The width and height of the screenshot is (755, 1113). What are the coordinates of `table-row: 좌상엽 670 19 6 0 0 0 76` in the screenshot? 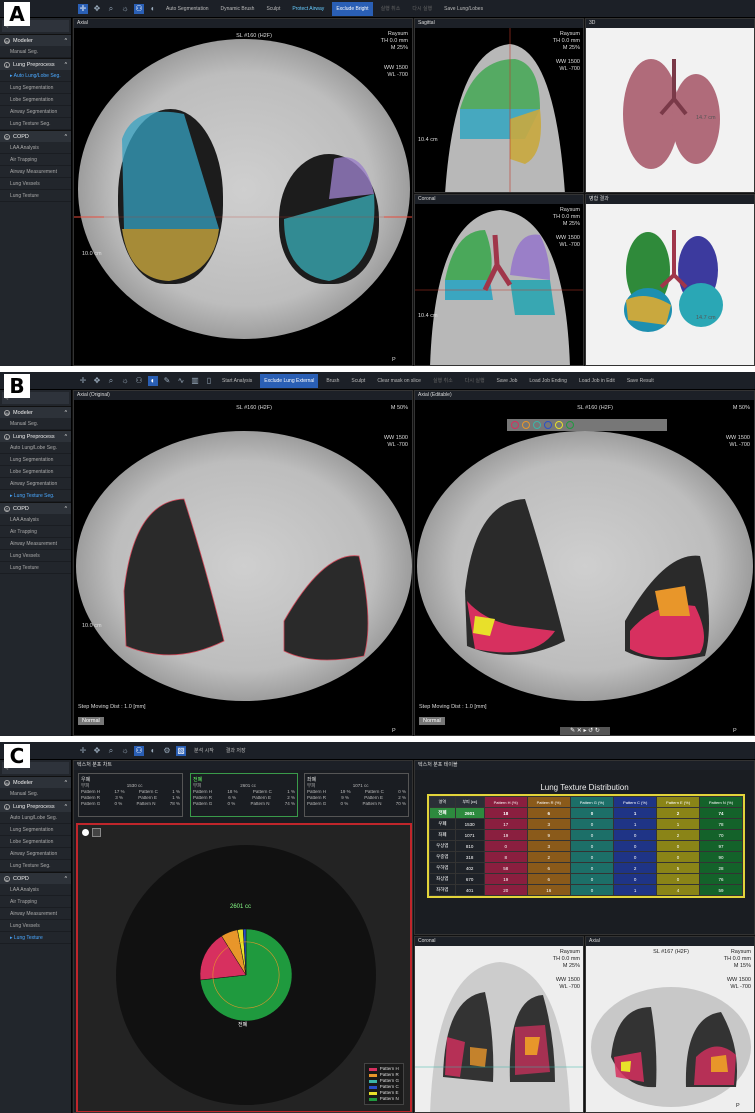 It's located at (586, 879).